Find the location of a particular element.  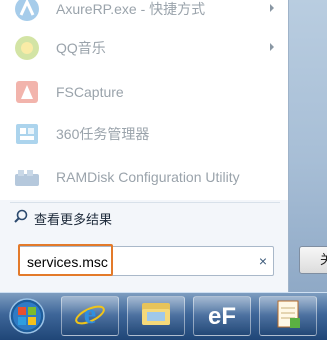

ef-app-icon: eF is located at coordinates (222, 316).